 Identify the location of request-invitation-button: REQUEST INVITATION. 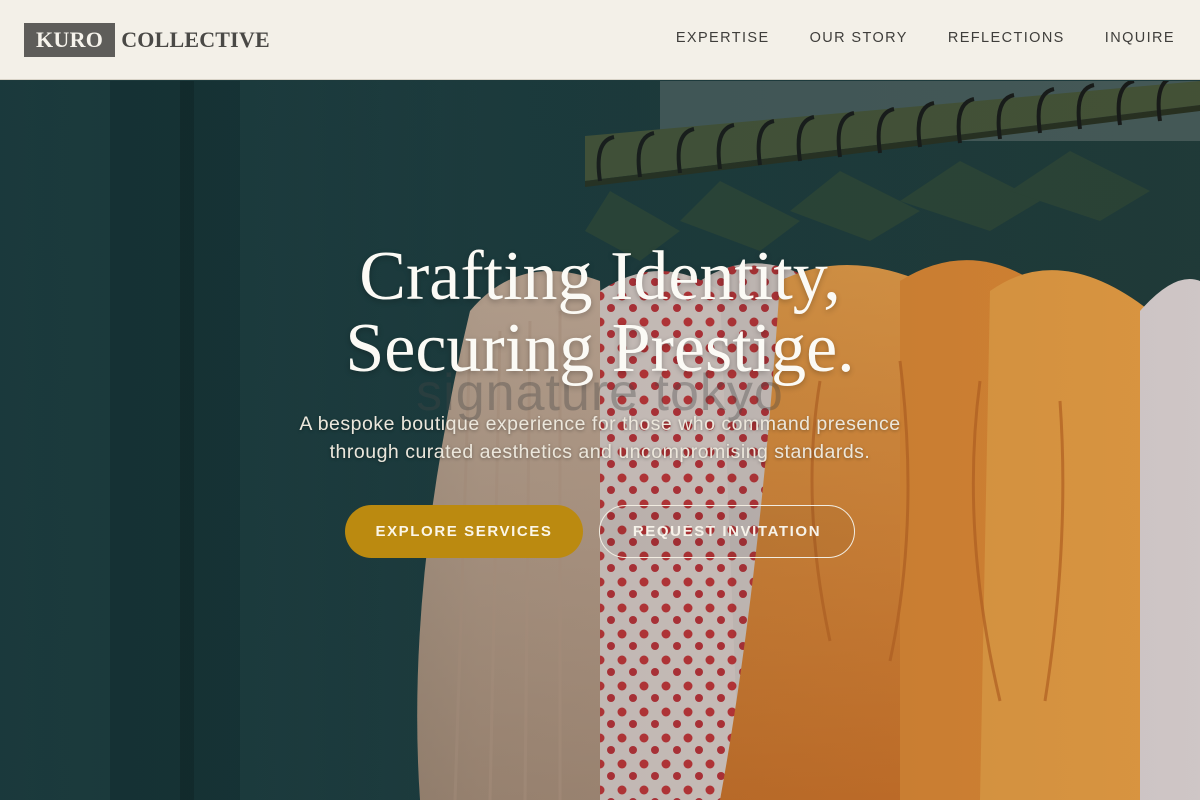
(727, 531).